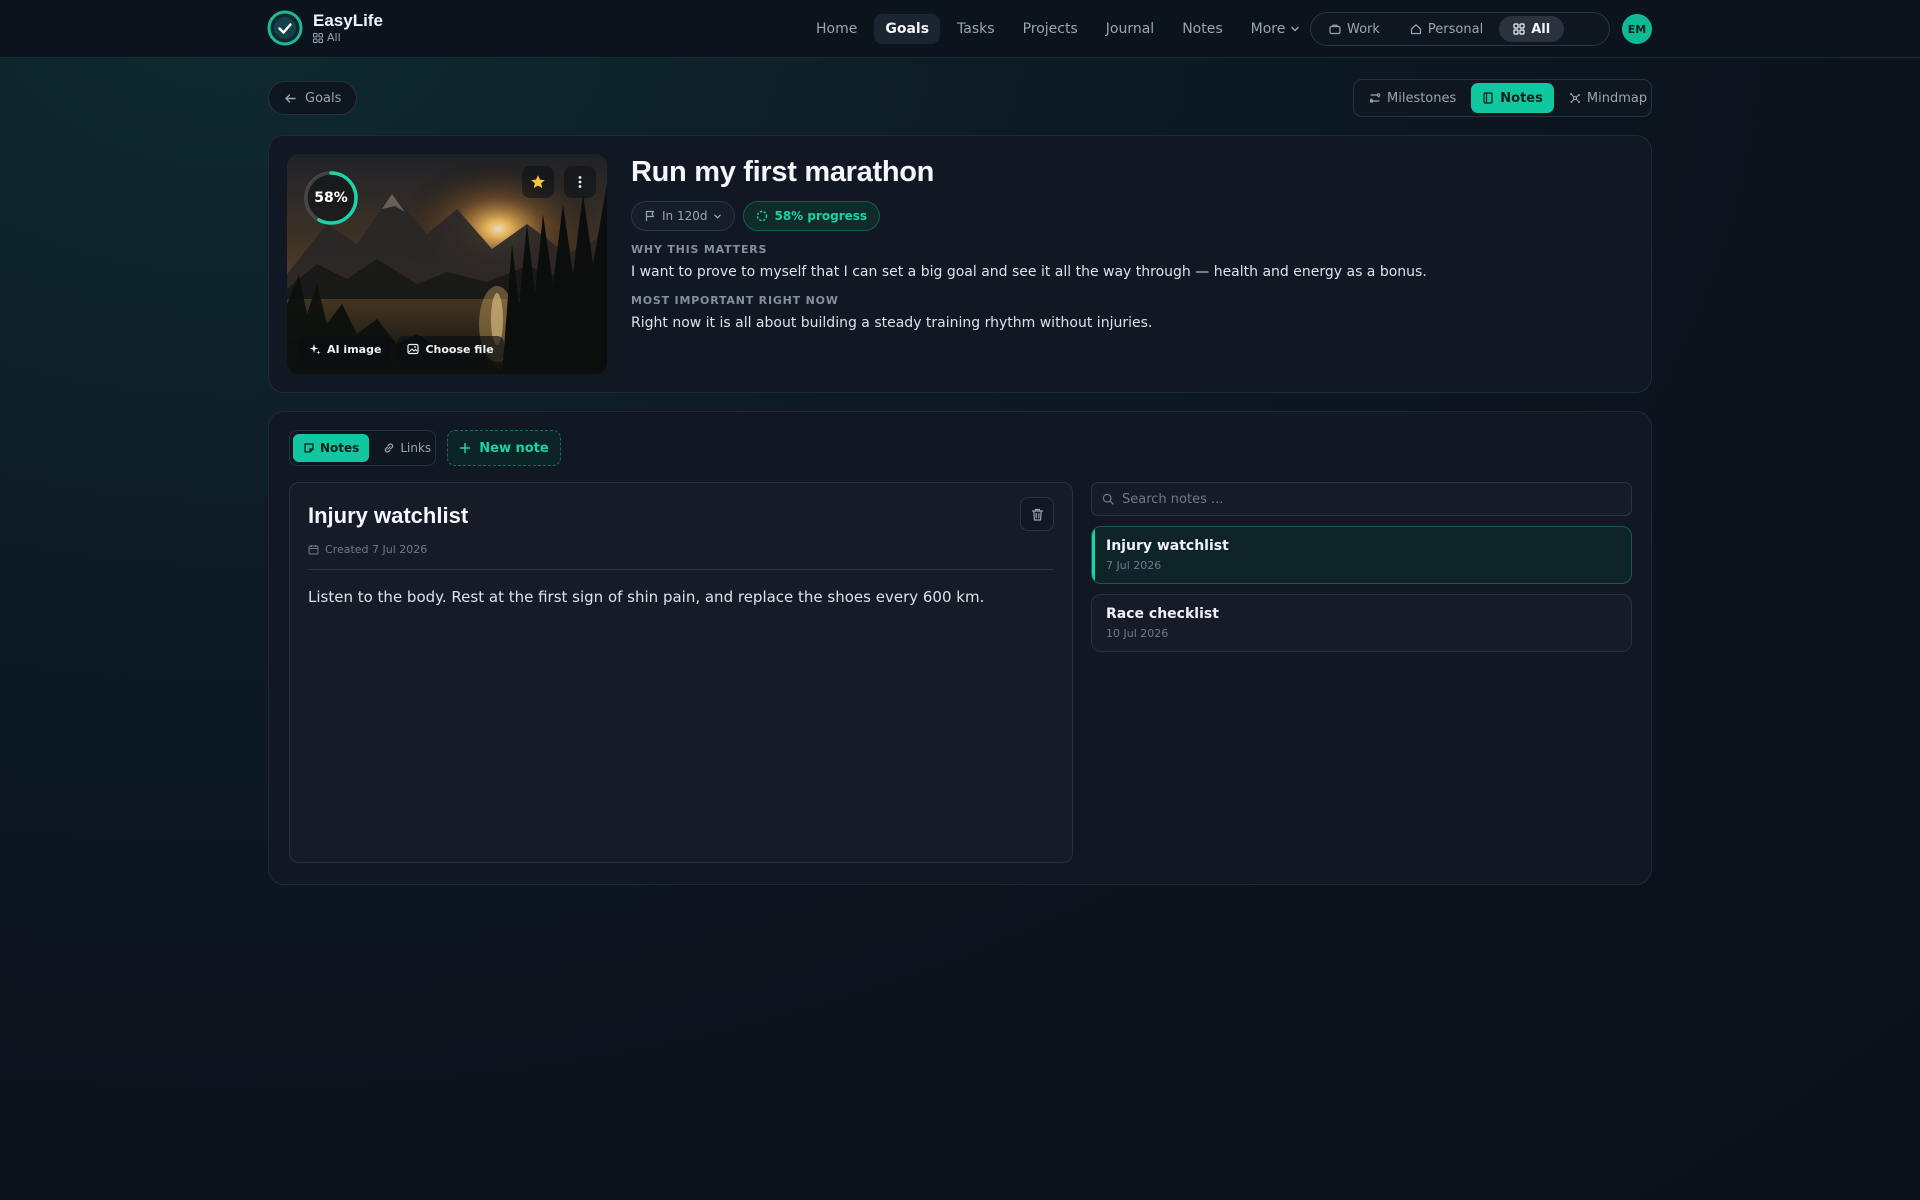  Describe the element at coordinates (1335, 29) in the screenshot. I see `briefcase-icon` at that location.